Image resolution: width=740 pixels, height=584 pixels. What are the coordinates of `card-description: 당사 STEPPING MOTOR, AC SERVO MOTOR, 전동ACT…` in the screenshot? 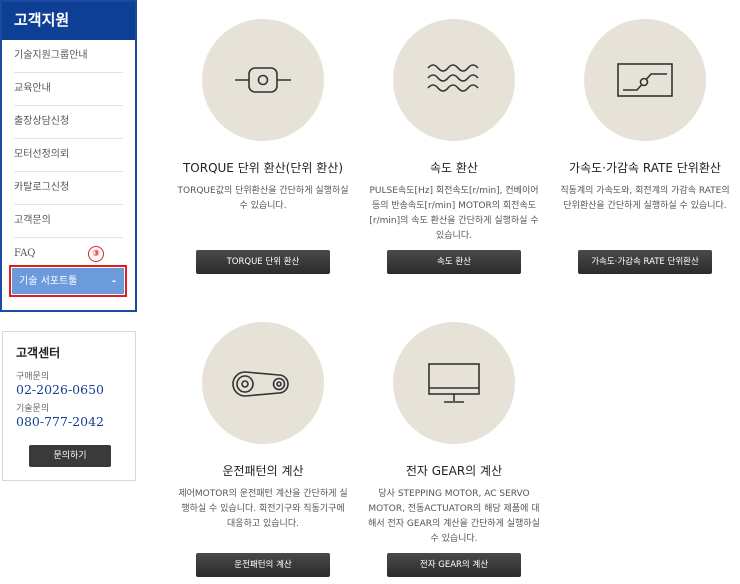 It's located at (454, 516).